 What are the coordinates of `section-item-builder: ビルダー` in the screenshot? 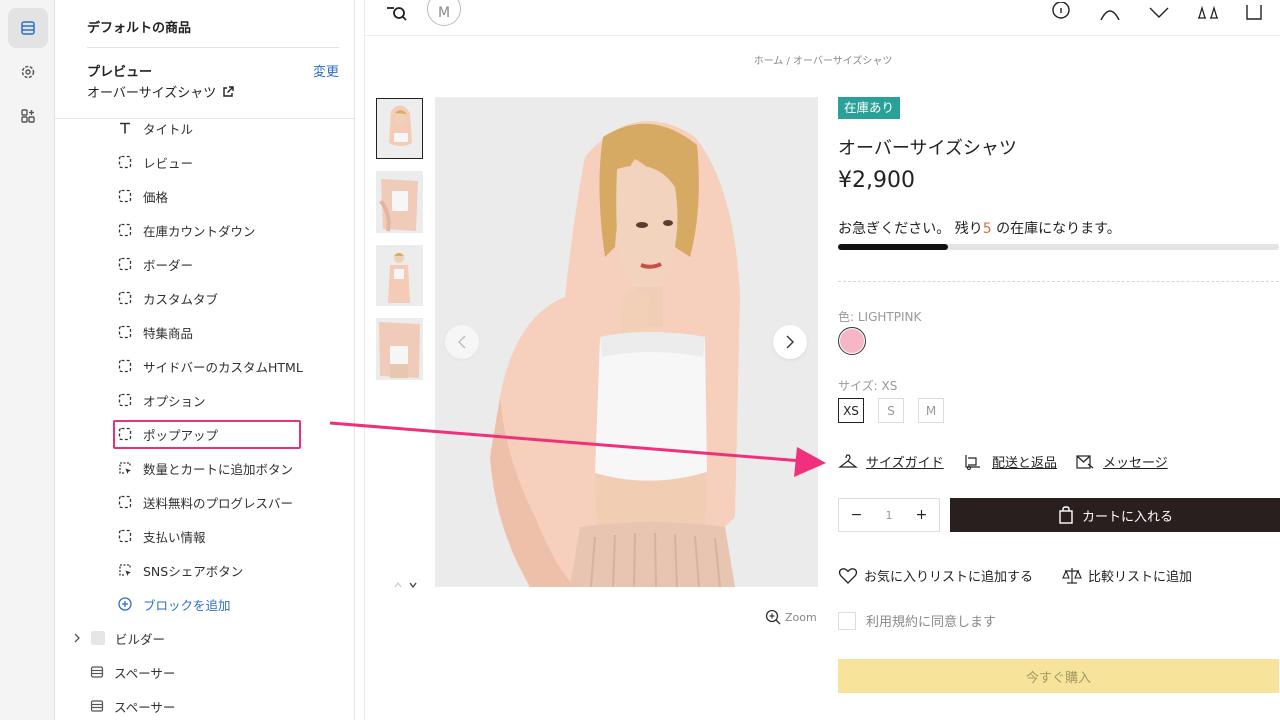 It's located at (119, 638).